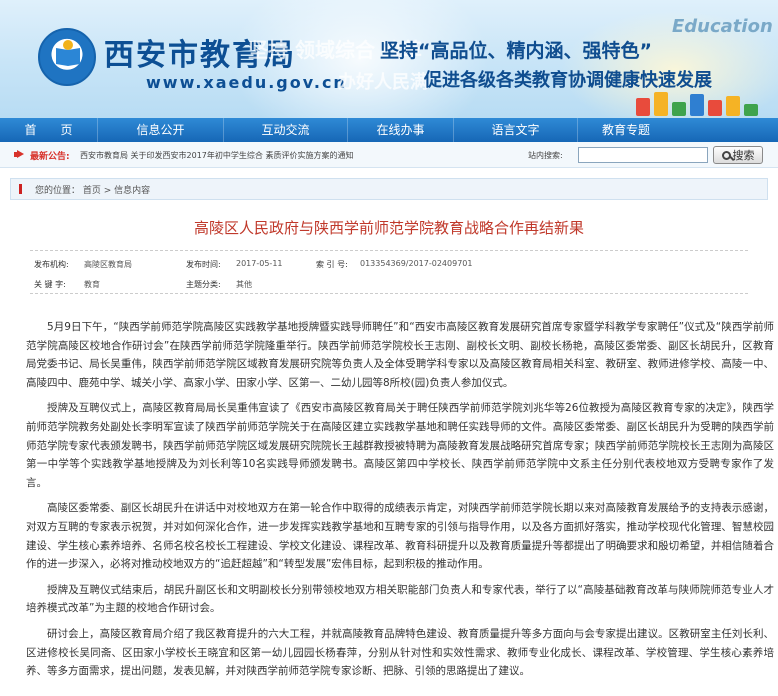  I want to click on site-url: www.xaedu.gov.cn, so click(246, 82).